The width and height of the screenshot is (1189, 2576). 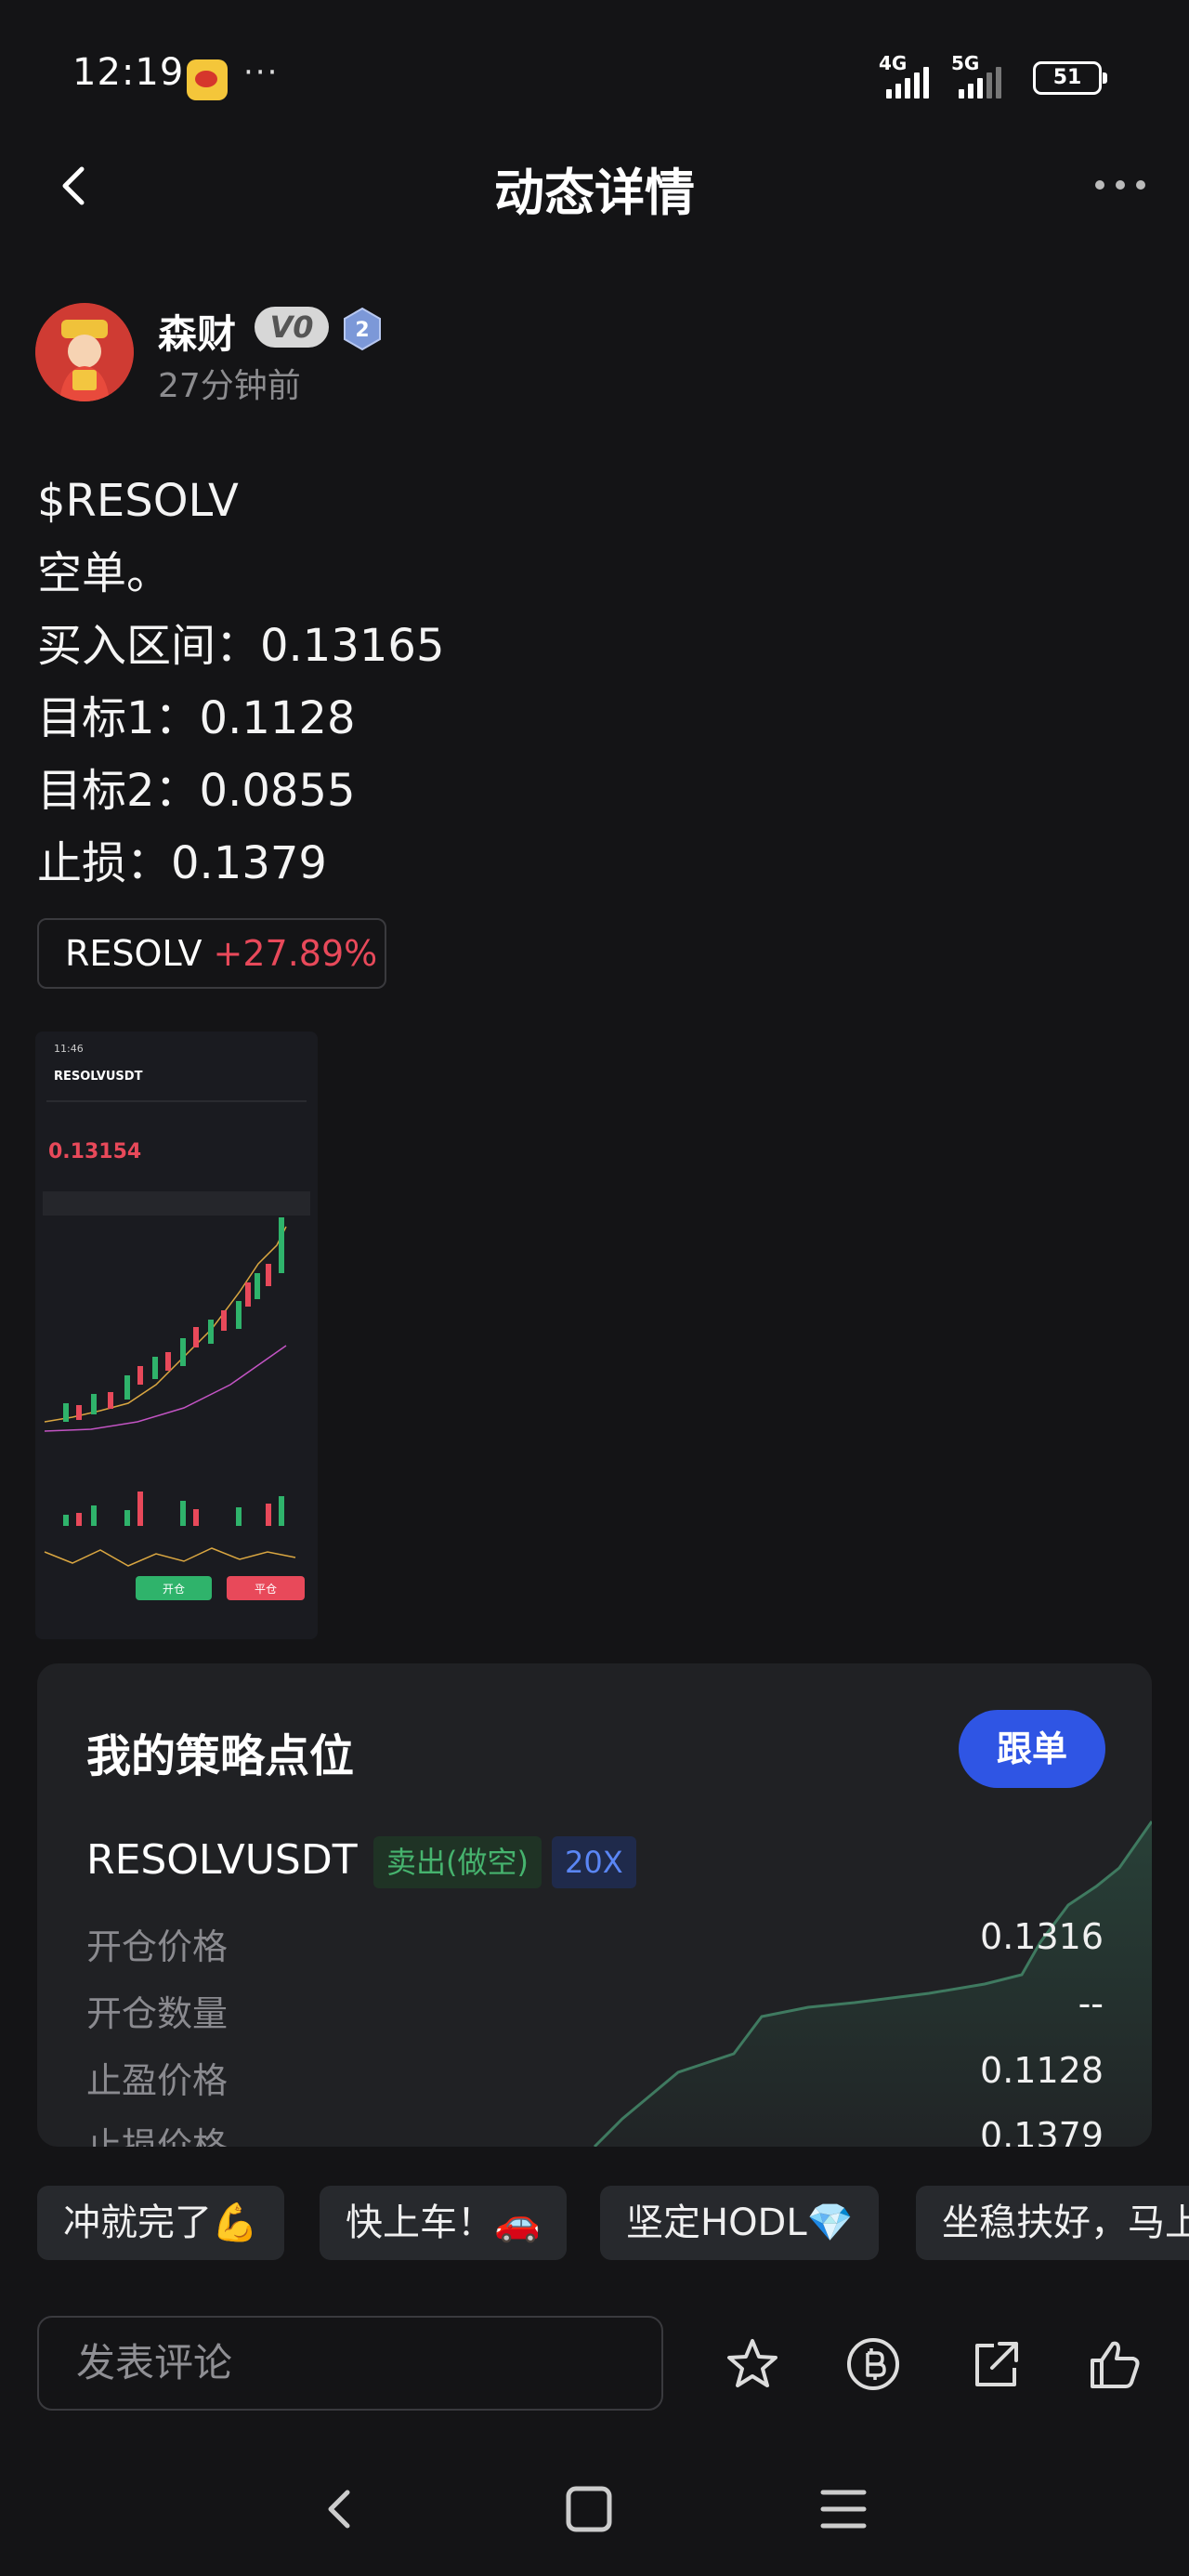 What do you see at coordinates (1053, 2223) in the screenshot?
I see `quick-reply-chip: 坐稳扶好，马上` at bounding box center [1053, 2223].